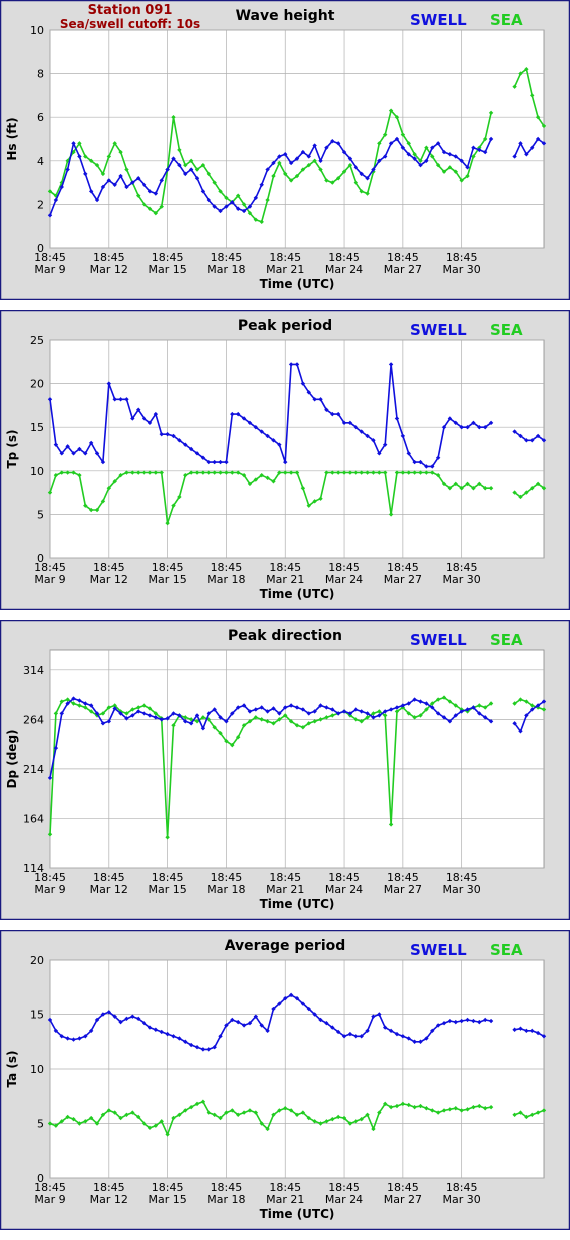 The image size is (570, 1240). What do you see at coordinates (12, 758) in the screenshot?
I see `y-axis-label: Dp (deg)` at bounding box center [12, 758].